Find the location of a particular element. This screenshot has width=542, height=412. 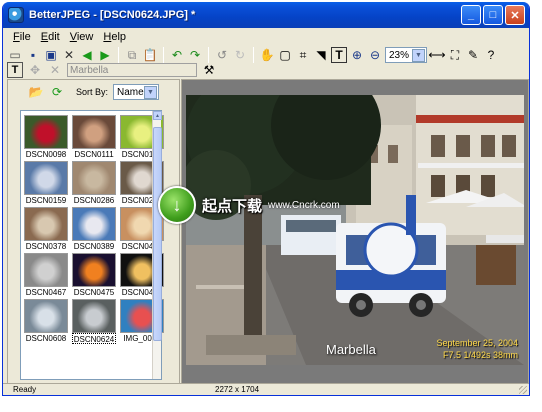

thumbnail-item: DSCN0378 is located at coordinates (46, 229).